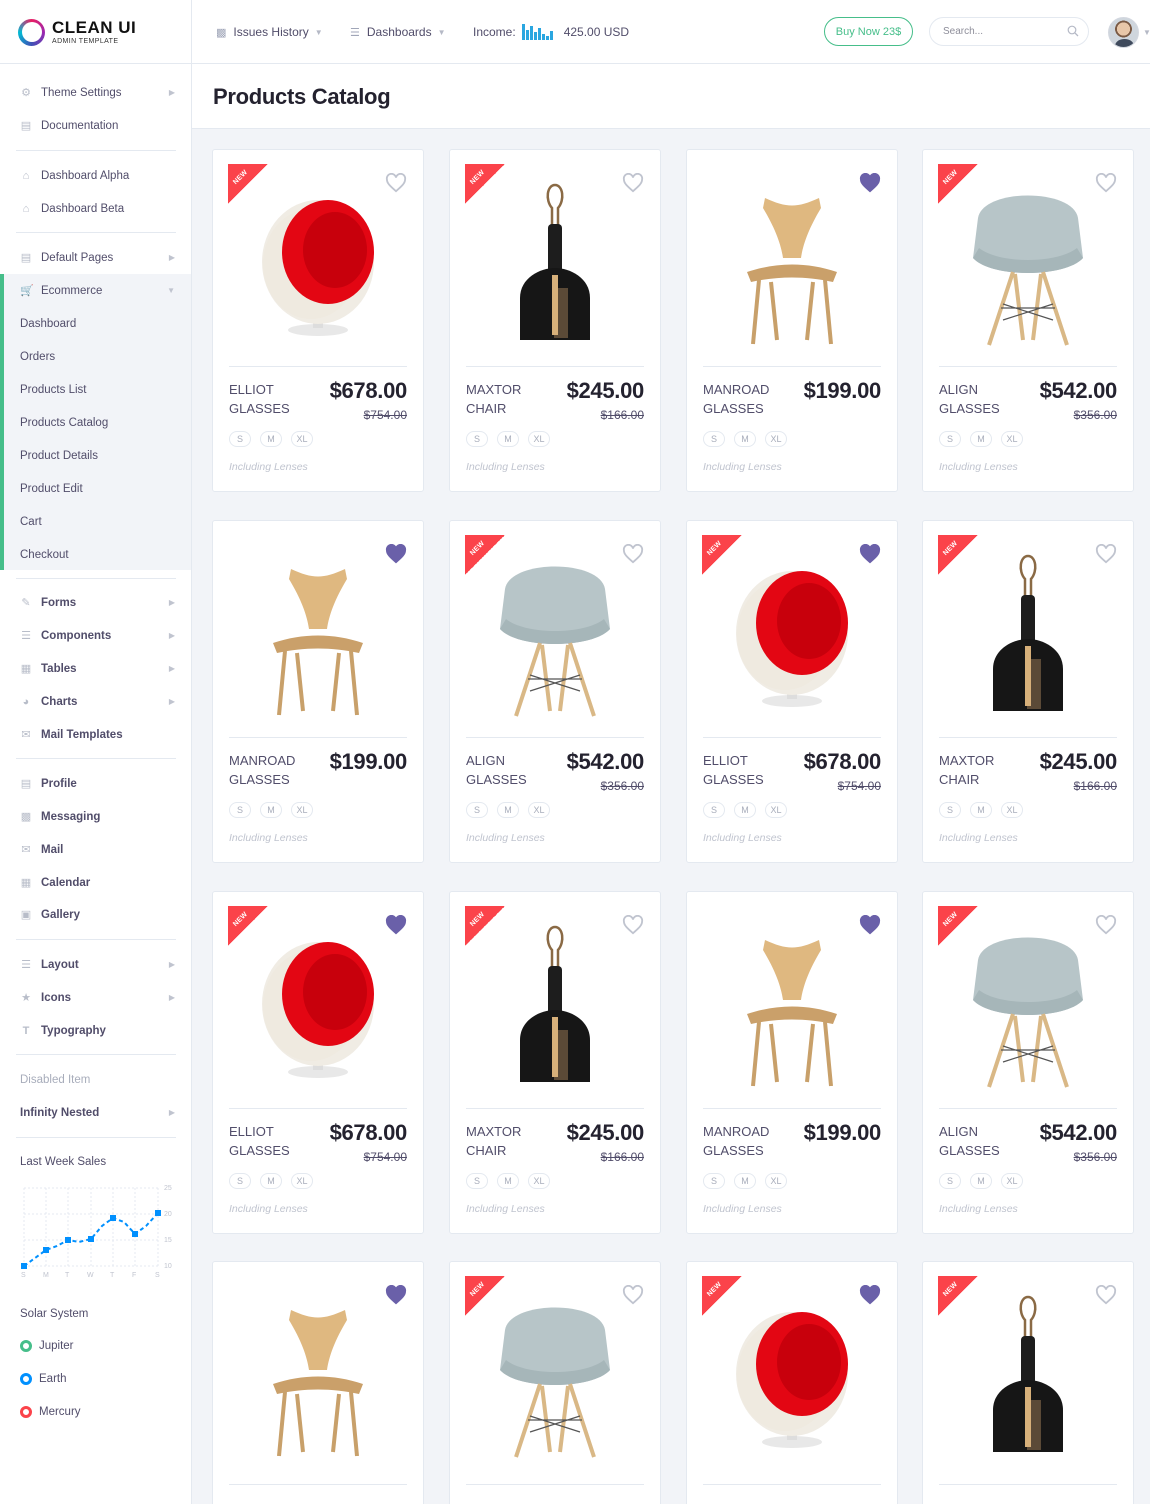 This screenshot has height=1504, width=1150. Describe the element at coordinates (95, 783) in the screenshot. I see `sidebar-item-profile: ▤ Profile` at that location.